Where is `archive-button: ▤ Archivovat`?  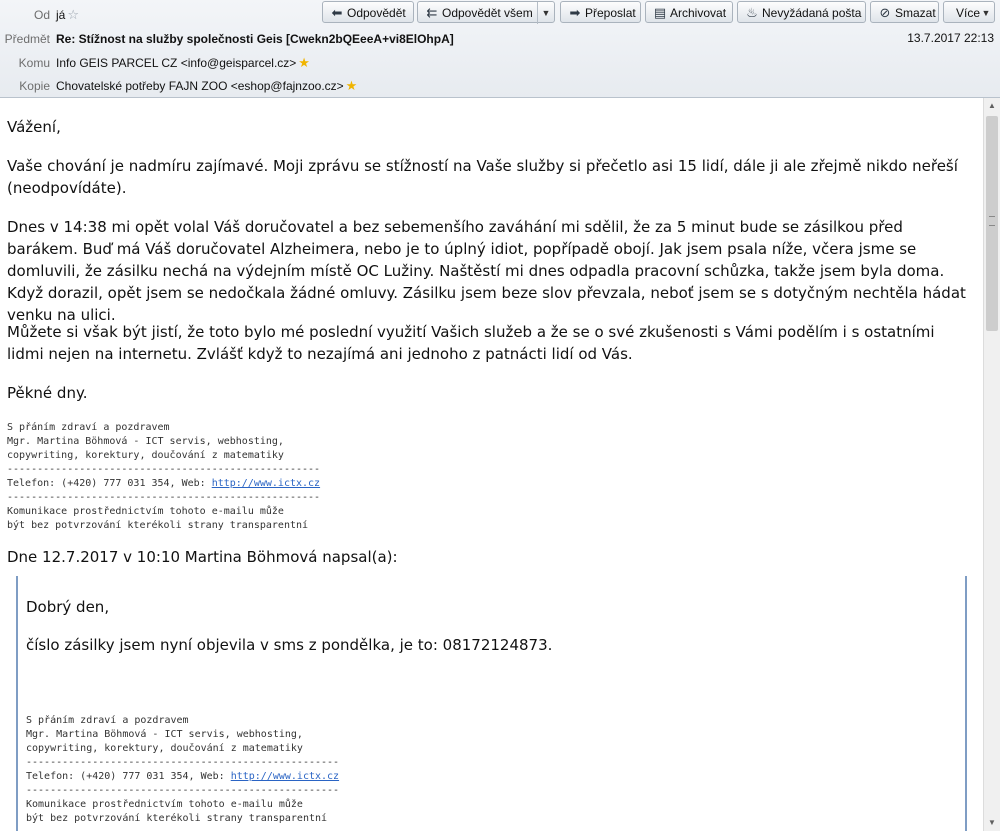 archive-button: ▤ Archivovat is located at coordinates (689, 12).